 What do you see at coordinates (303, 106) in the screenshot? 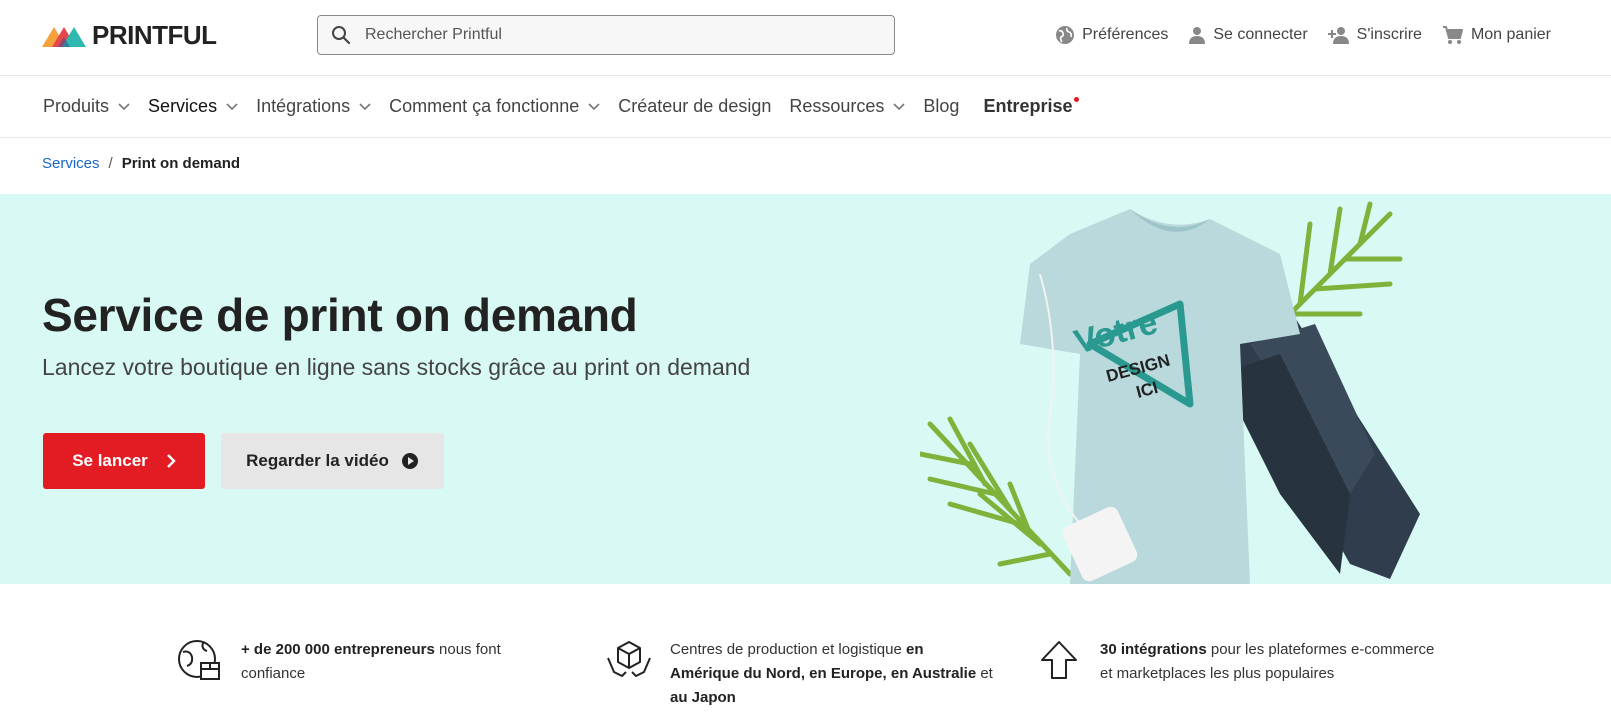
I see `nav-item-label: Intégrations` at bounding box center [303, 106].